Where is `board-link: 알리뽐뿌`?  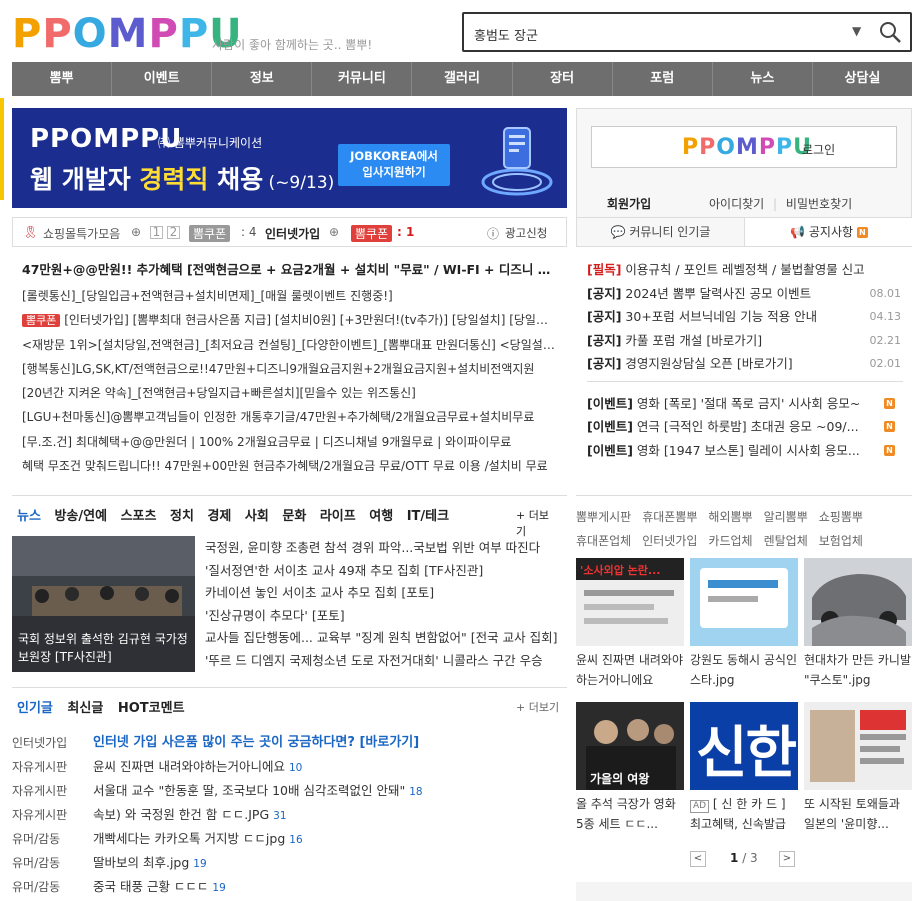 board-link: 알리뽐뿌 is located at coordinates (786, 517).